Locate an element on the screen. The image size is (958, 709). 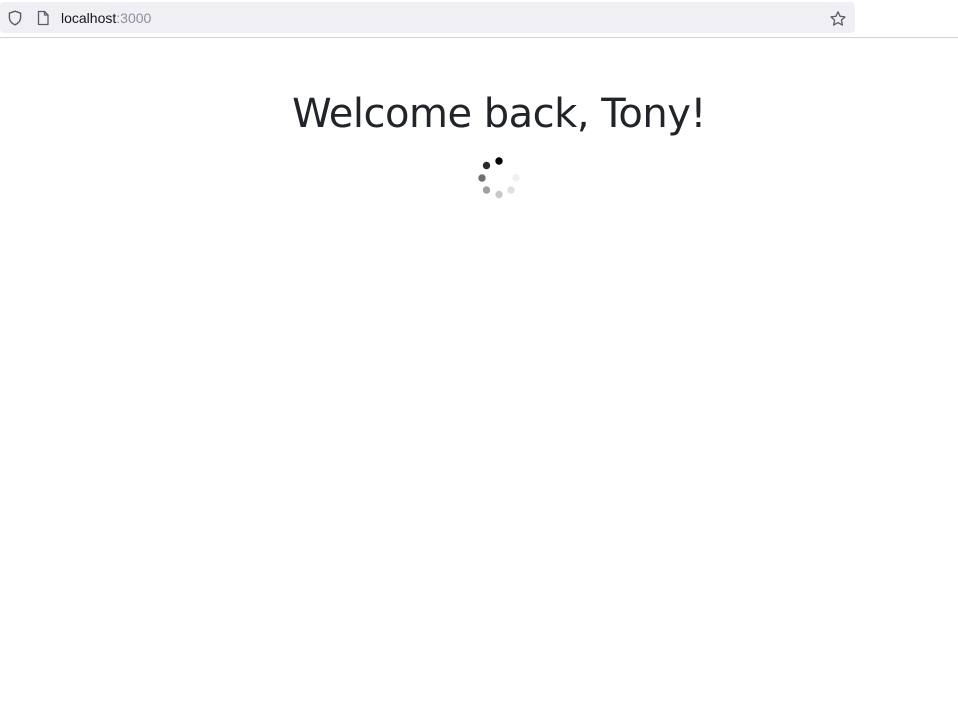
shield-icon is located at coordinates (15, 18).